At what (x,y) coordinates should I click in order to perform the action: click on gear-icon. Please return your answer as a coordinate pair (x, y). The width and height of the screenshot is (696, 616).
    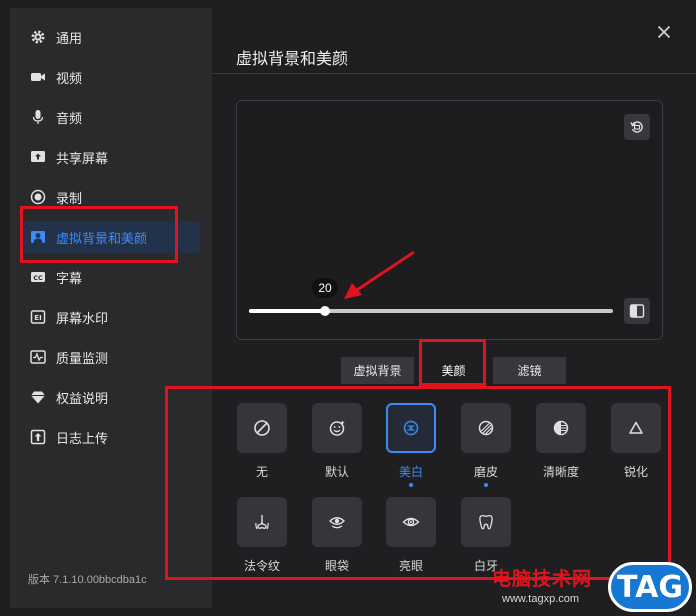
    Looking at the image, I should click on (38, 37).